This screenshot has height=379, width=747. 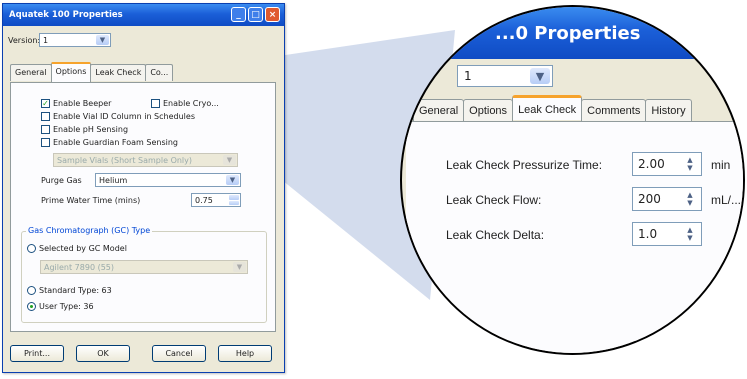 I want to click on enable-beeper-label: Enable Beeper, so click(x=82, y=103).